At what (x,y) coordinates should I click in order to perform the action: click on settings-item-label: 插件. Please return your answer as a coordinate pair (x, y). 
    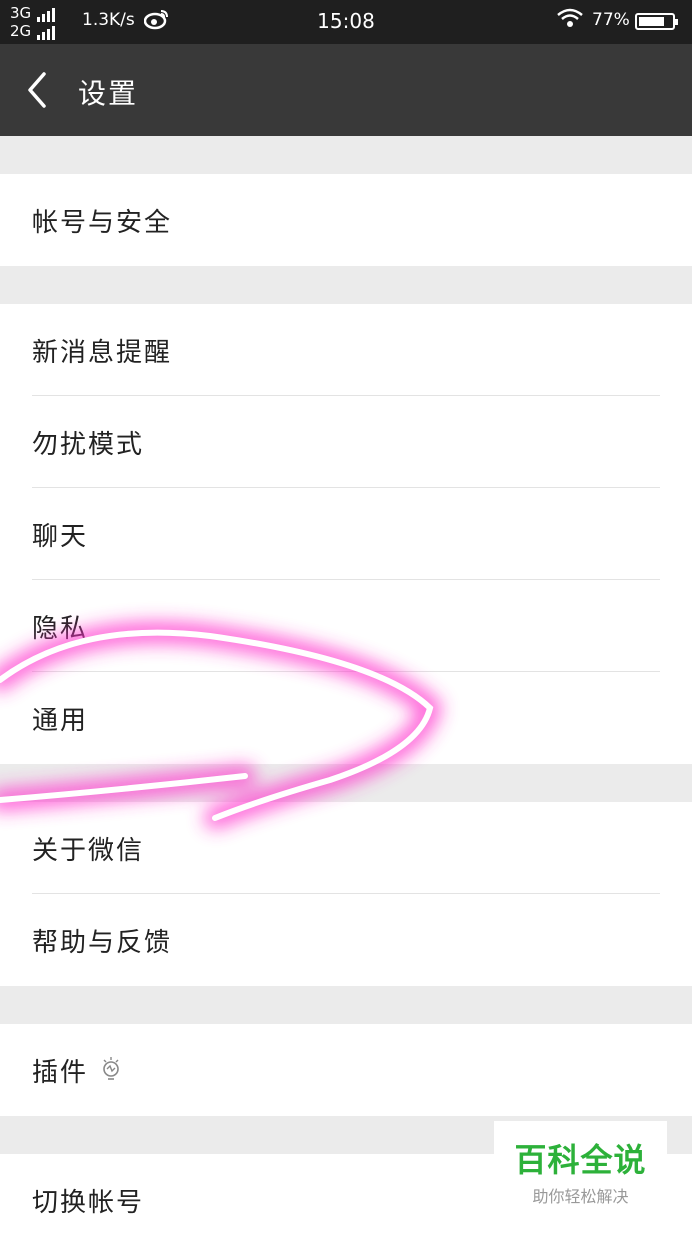
    Looking at the image, I should click on (60, 1072).